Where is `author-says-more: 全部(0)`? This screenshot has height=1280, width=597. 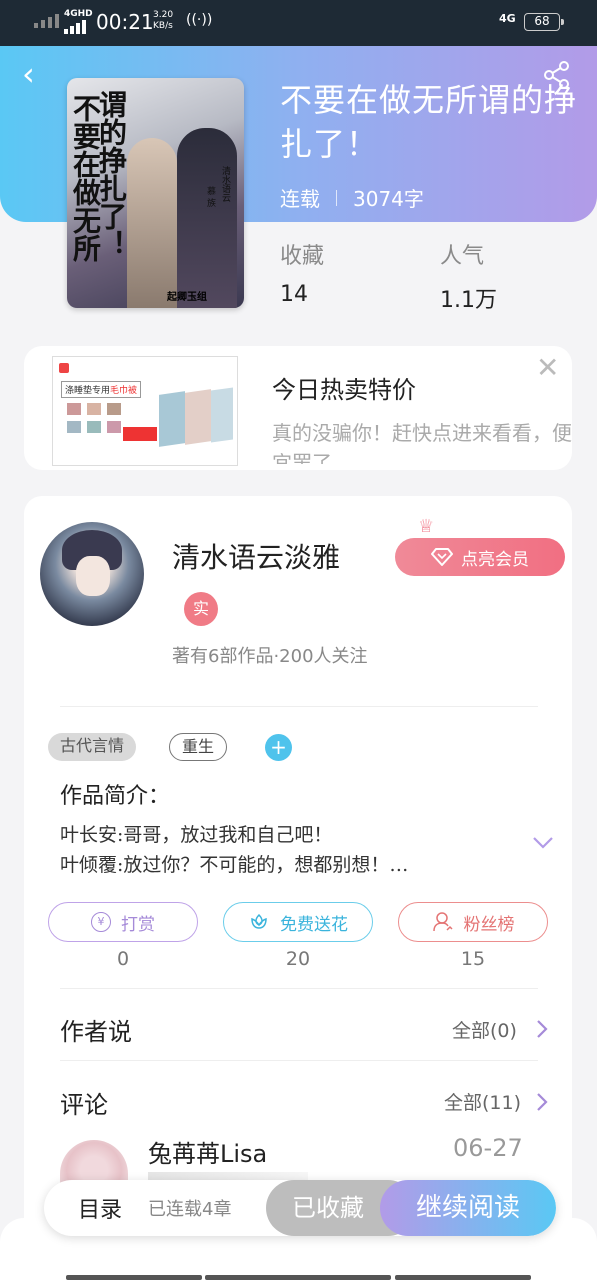
author-says-more: 全部(0) is located at coordinates (484, 1029).